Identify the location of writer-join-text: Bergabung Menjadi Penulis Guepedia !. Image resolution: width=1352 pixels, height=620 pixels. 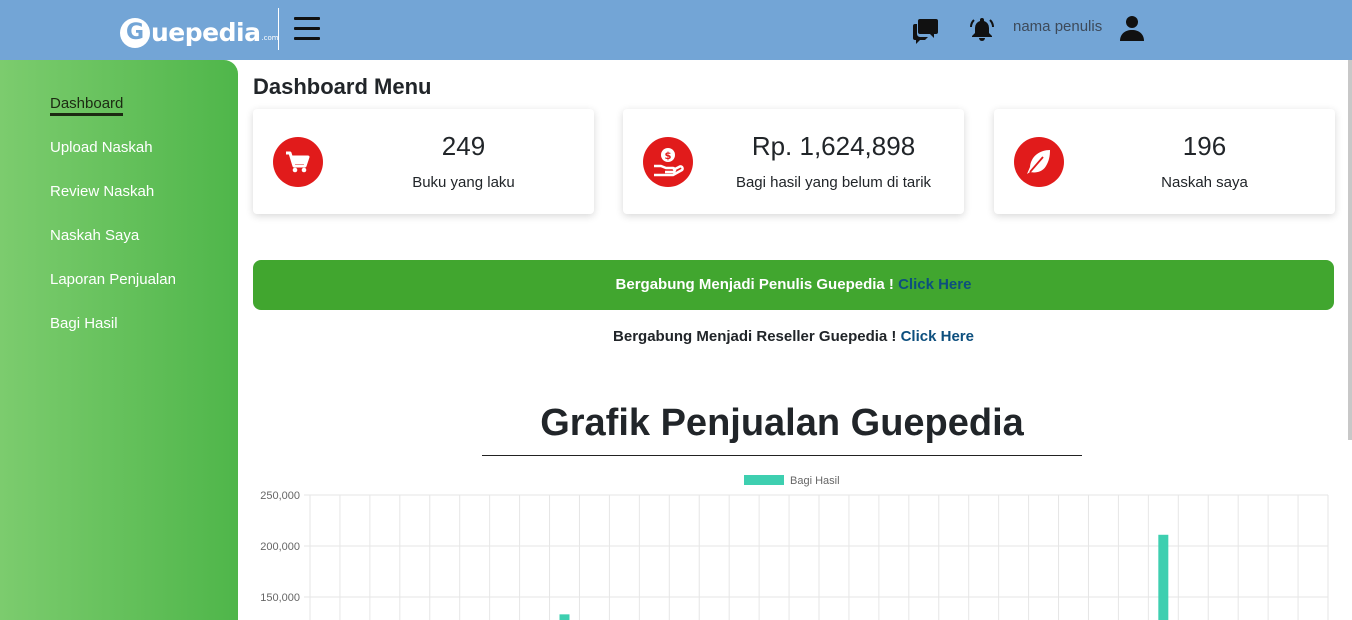
(757, 284).